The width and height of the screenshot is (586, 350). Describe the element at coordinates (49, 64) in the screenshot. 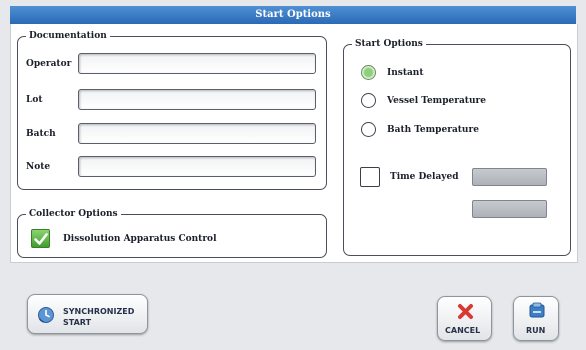

I see `operator-label: Operator` at that location.